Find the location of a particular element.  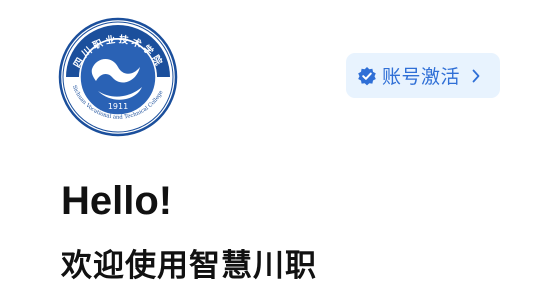

greeting-heading: Hello! is located at coordinates (117, 201).